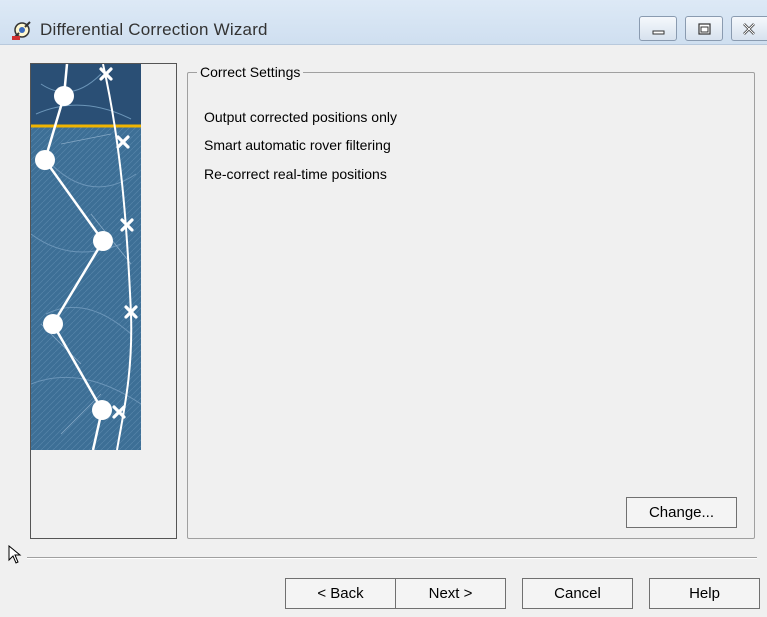 Image resolution: width=767 pixels, height=617 pixels. Describe the element at coordinates (658, 32) in the screenshot. I see `minimize-icon` at that location.